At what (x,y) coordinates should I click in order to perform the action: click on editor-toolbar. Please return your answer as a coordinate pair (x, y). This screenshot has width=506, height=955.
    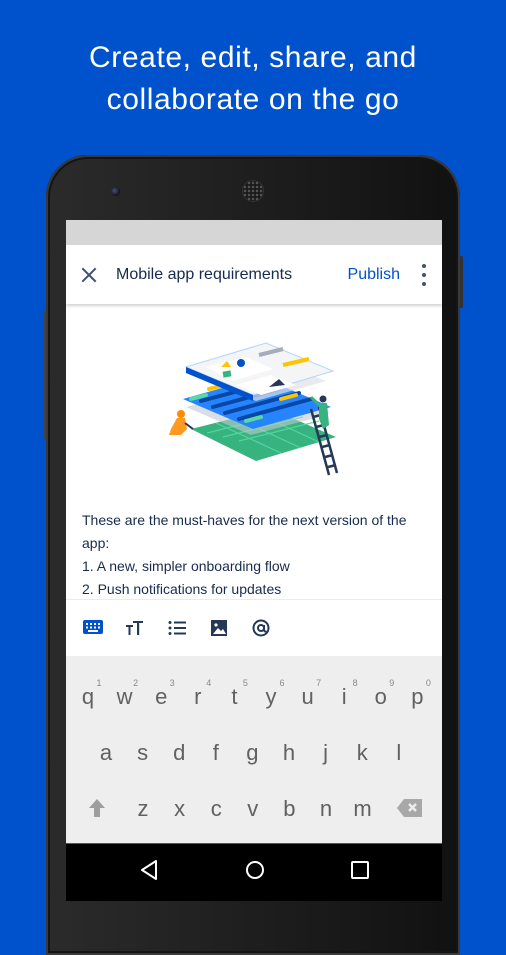
    Looking at the image, I should click on (254, 627).